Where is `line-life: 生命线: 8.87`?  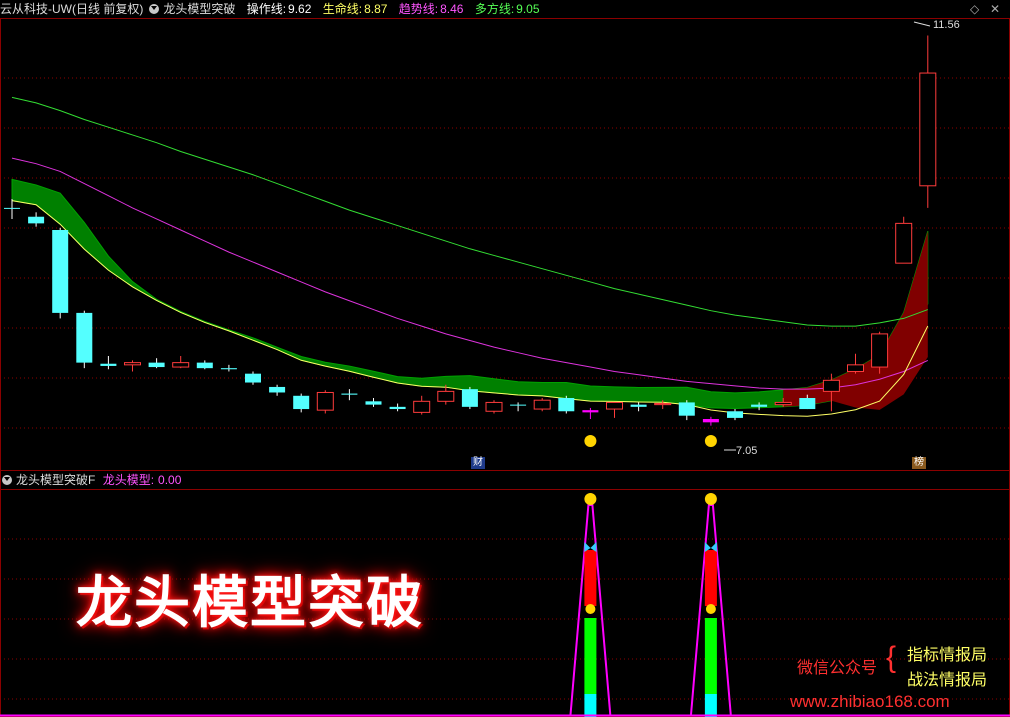
line-life: 生命线: 8.87 is located at coordinates (357, 9).